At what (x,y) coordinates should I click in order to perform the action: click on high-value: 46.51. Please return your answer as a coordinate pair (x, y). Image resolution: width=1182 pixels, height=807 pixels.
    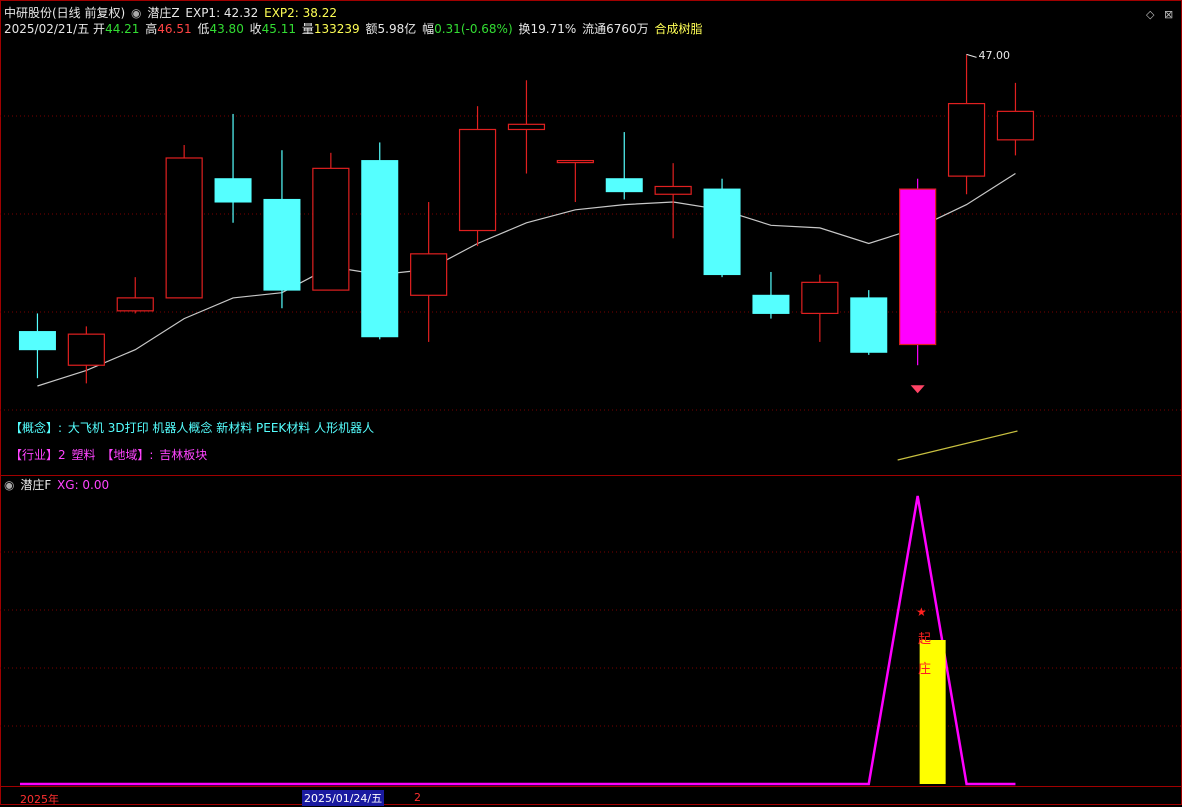
    Looking at the image, I should click on (174, 29).